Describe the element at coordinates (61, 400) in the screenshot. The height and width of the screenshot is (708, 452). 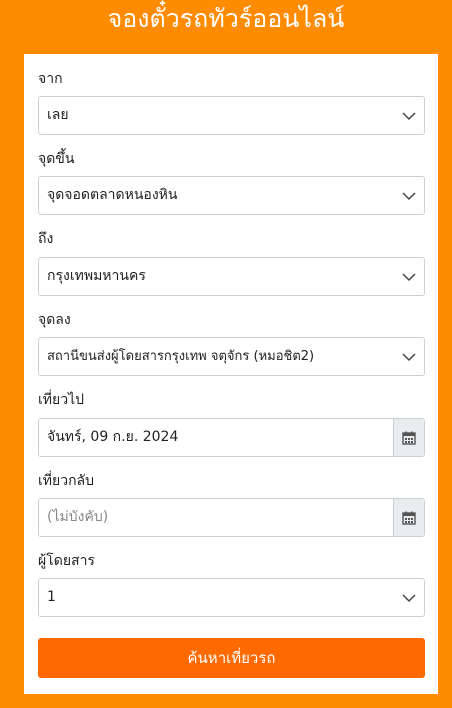
I see `depart-label: เที่ยวไป` at that location.